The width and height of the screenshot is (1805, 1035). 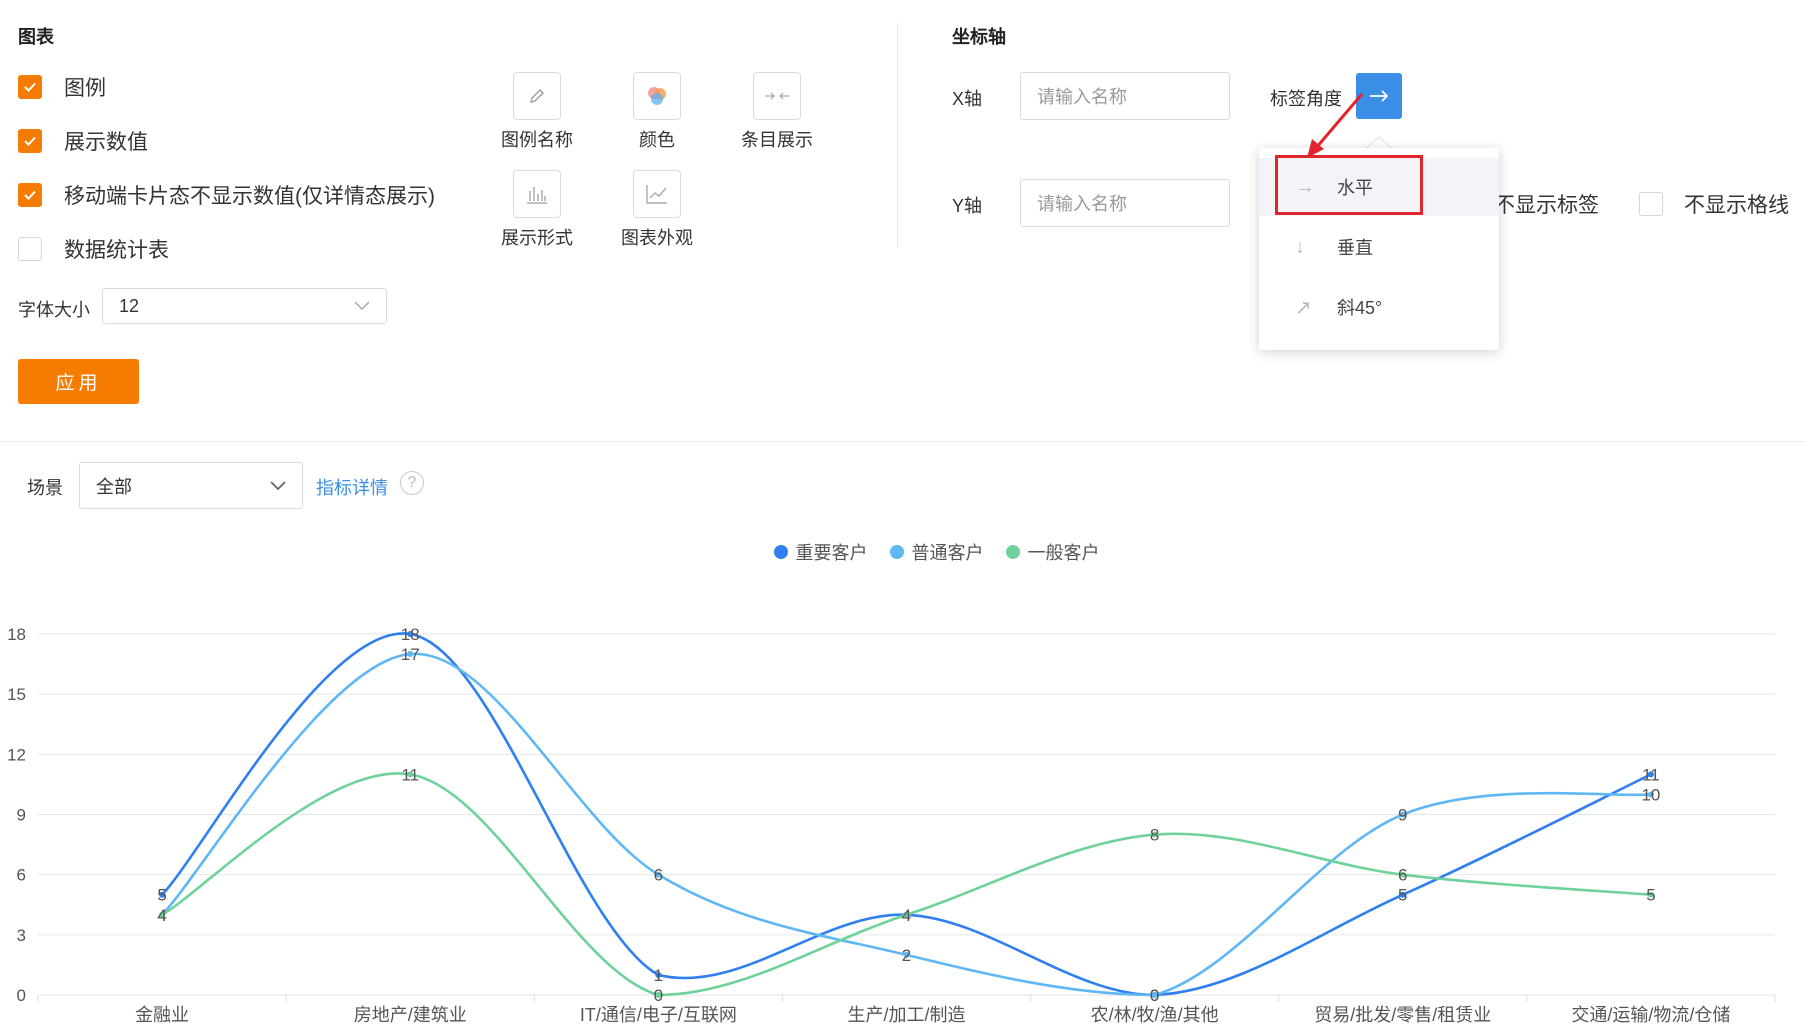 I want to click on x-tick-label: 金融业, so click(x=162, y=1015).